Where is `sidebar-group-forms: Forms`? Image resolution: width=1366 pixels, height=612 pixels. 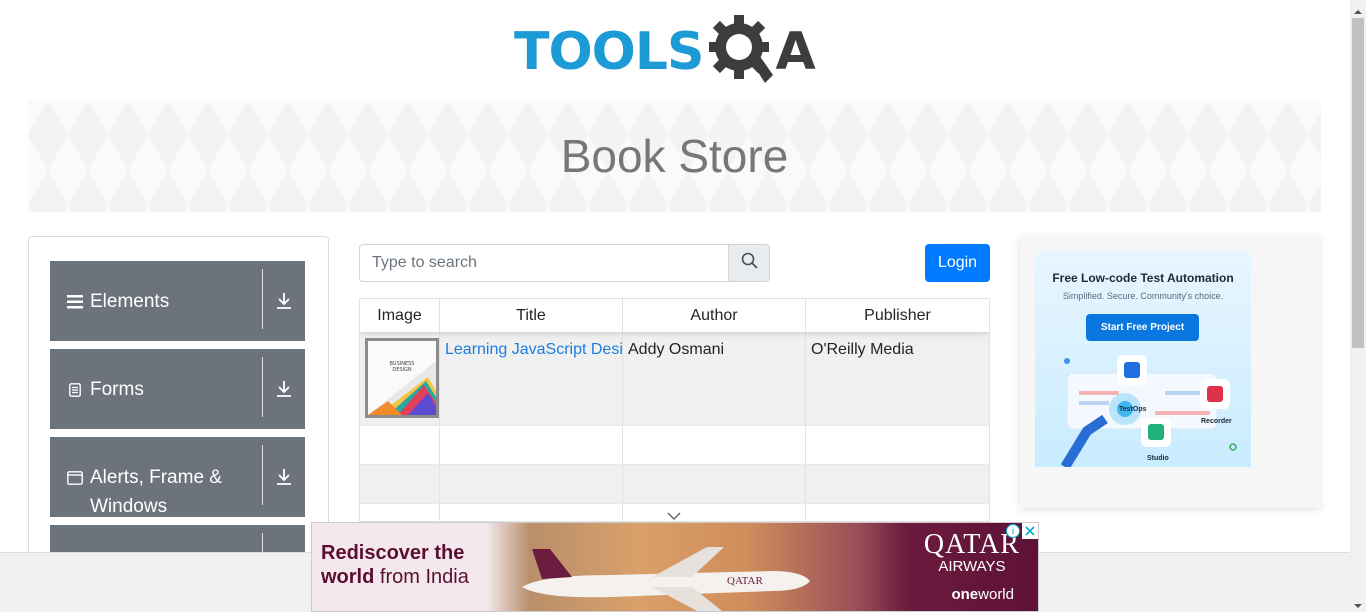 sidebar-group-forms: Forms is located at coordinates (177, 389).